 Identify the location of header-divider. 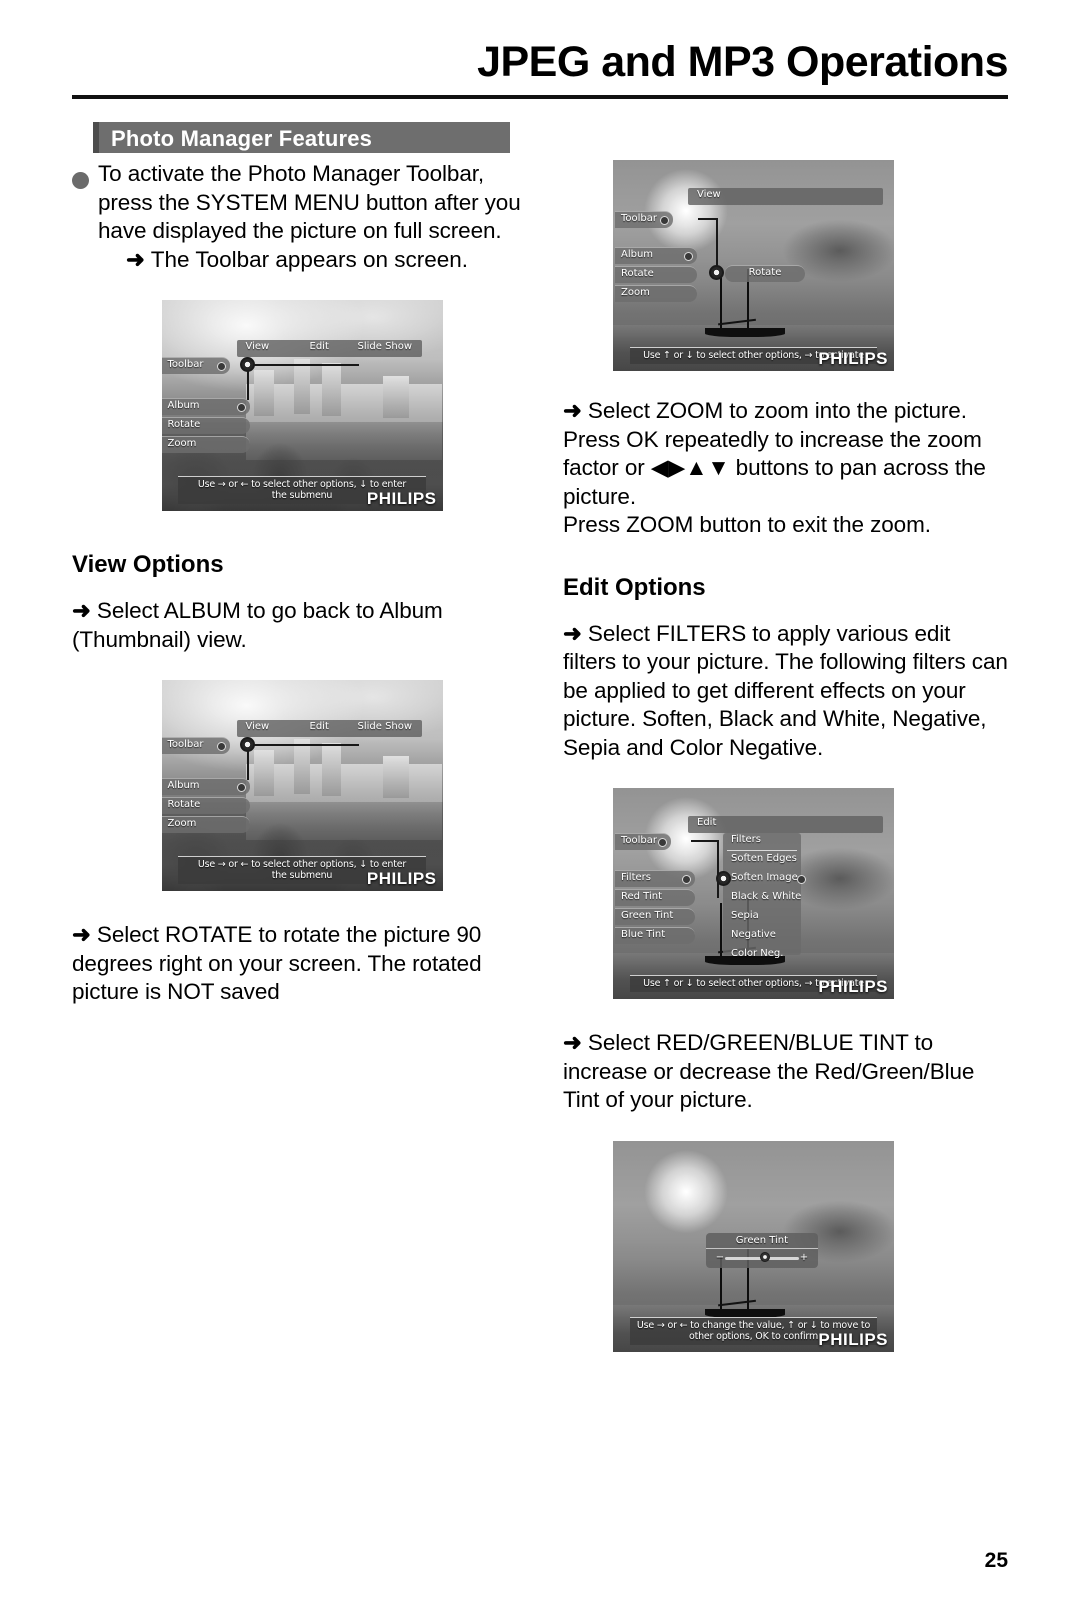
(540, 97).